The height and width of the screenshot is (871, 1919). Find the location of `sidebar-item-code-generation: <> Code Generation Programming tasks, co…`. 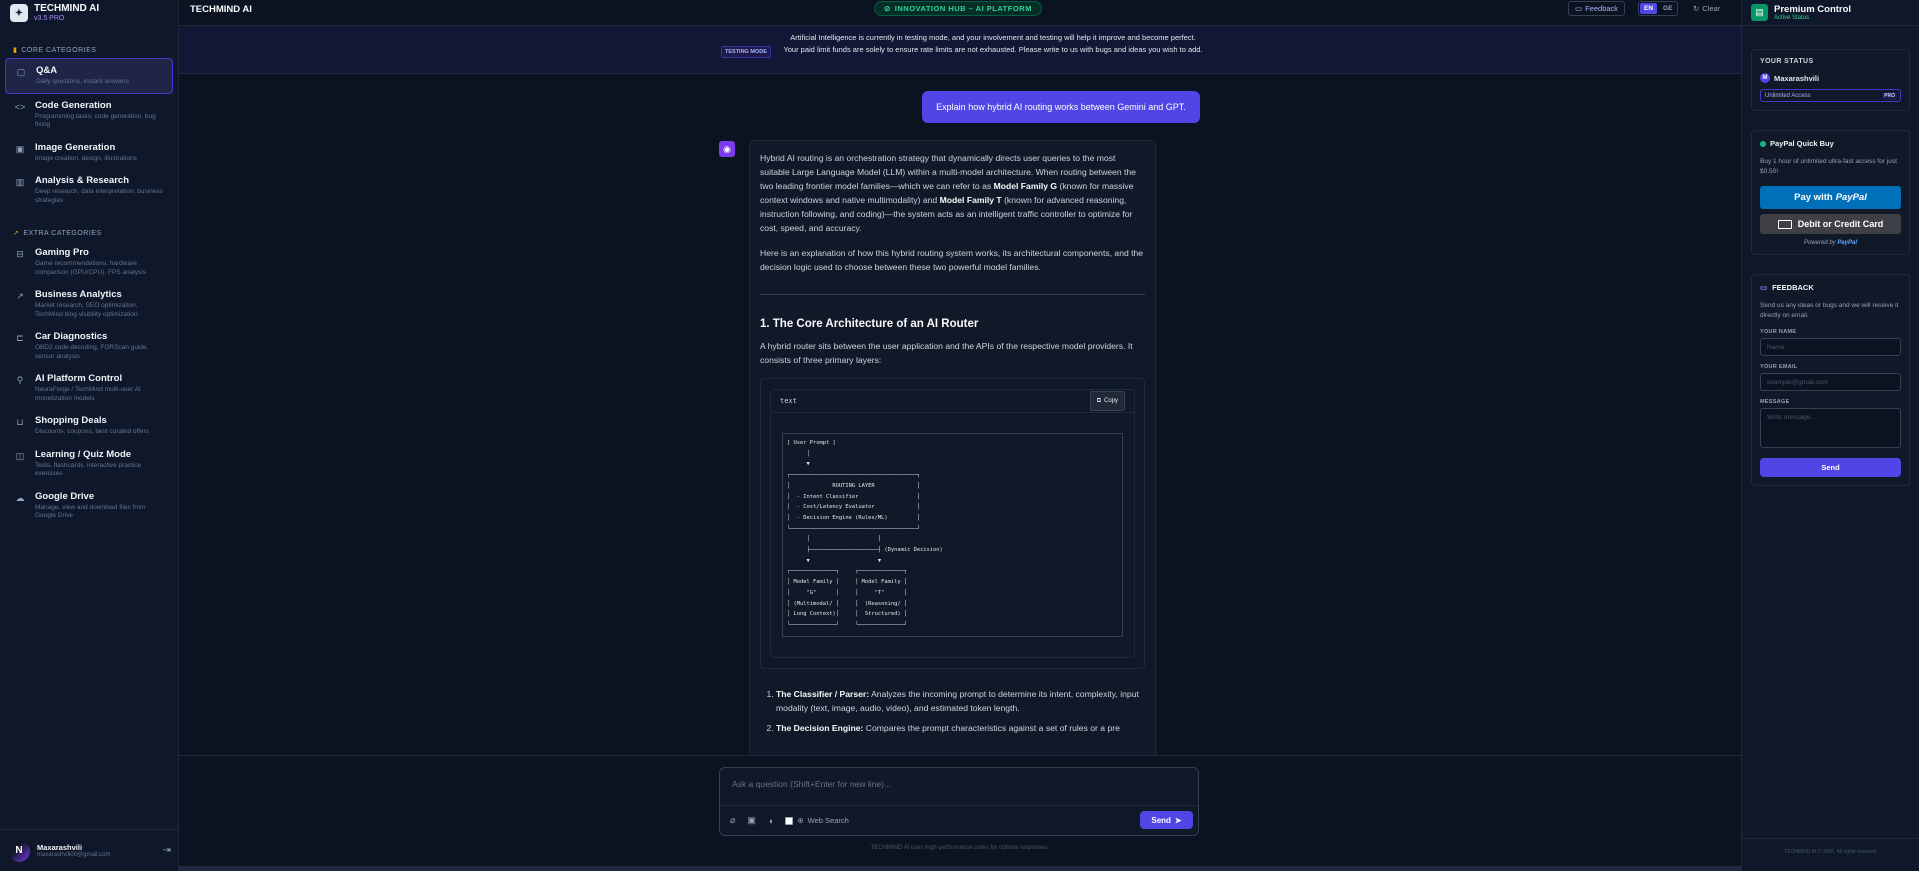

sidebar-item-code-generation: <> Code Generation Programming tasks, co… is located at coordinates (89, 115).